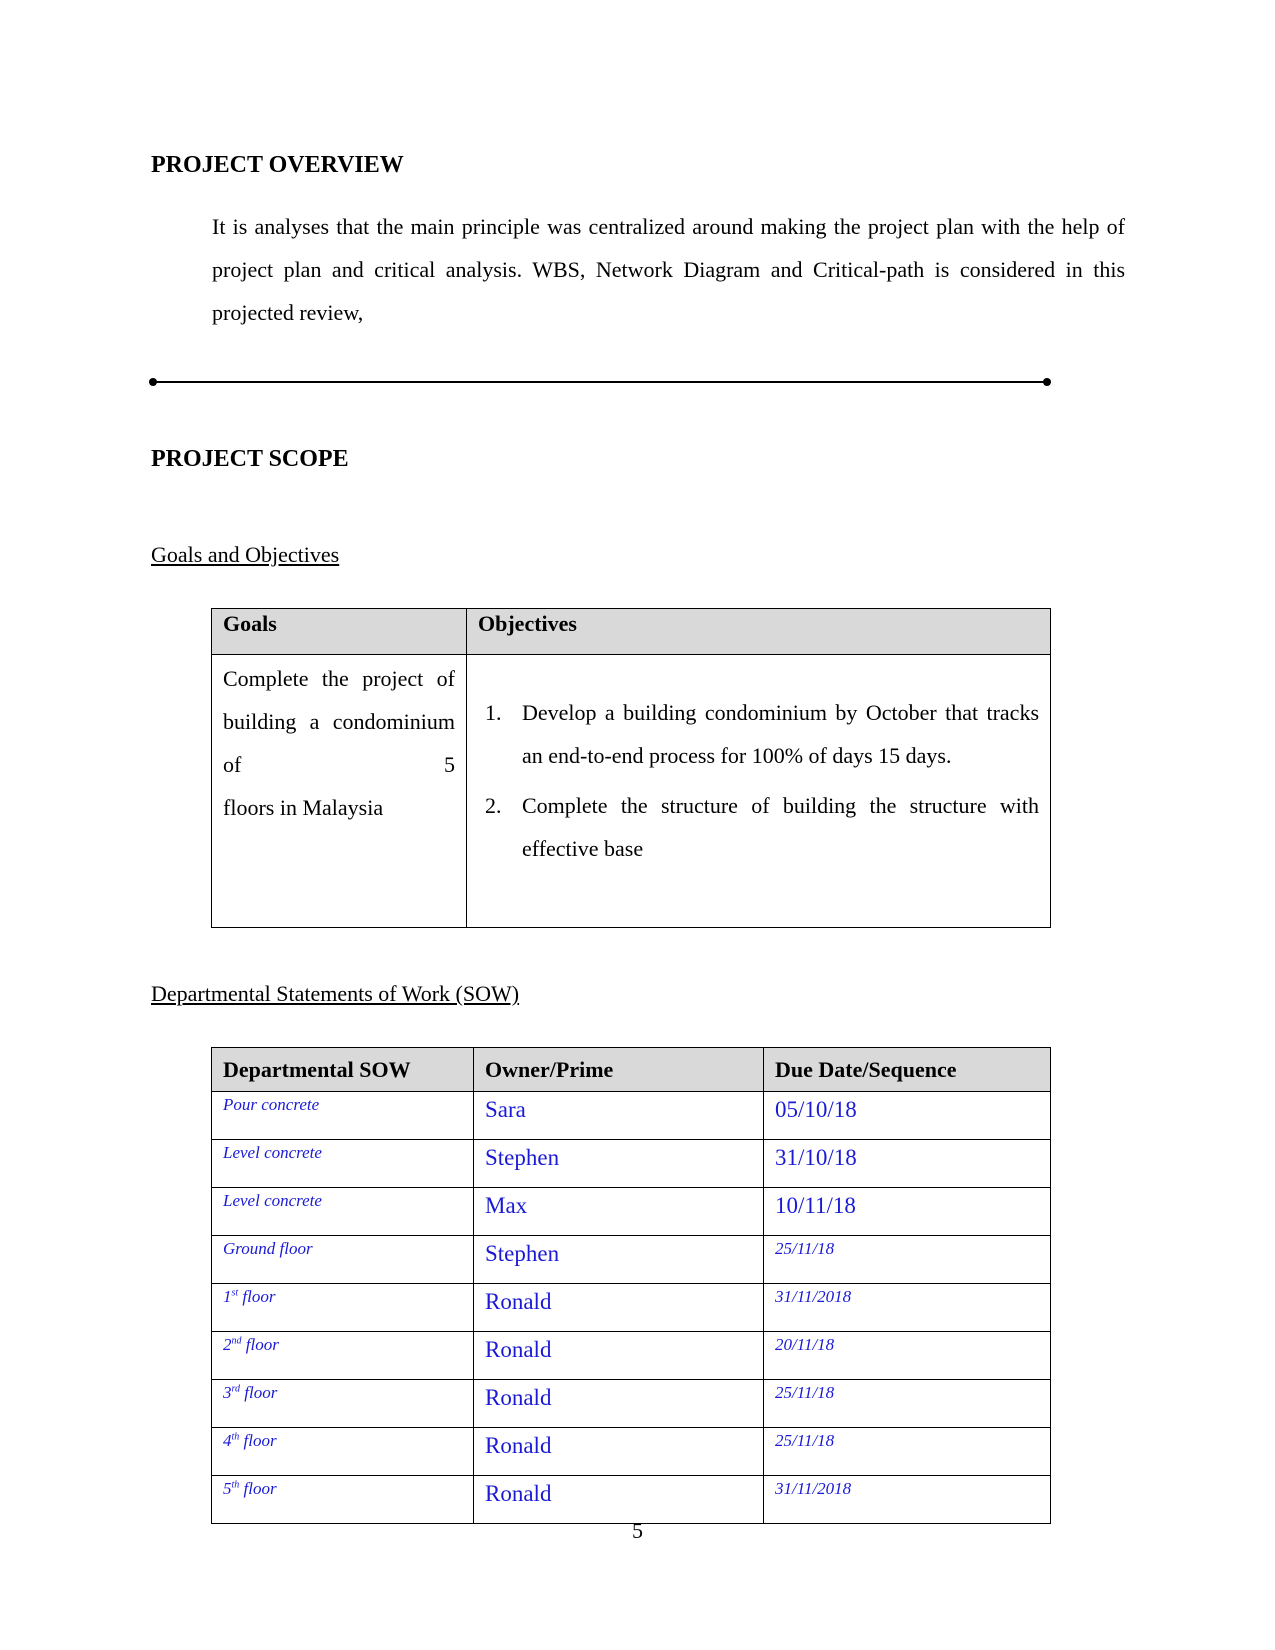  I want to click on due-date-cell: 10/11/18, so click(907, 1211).